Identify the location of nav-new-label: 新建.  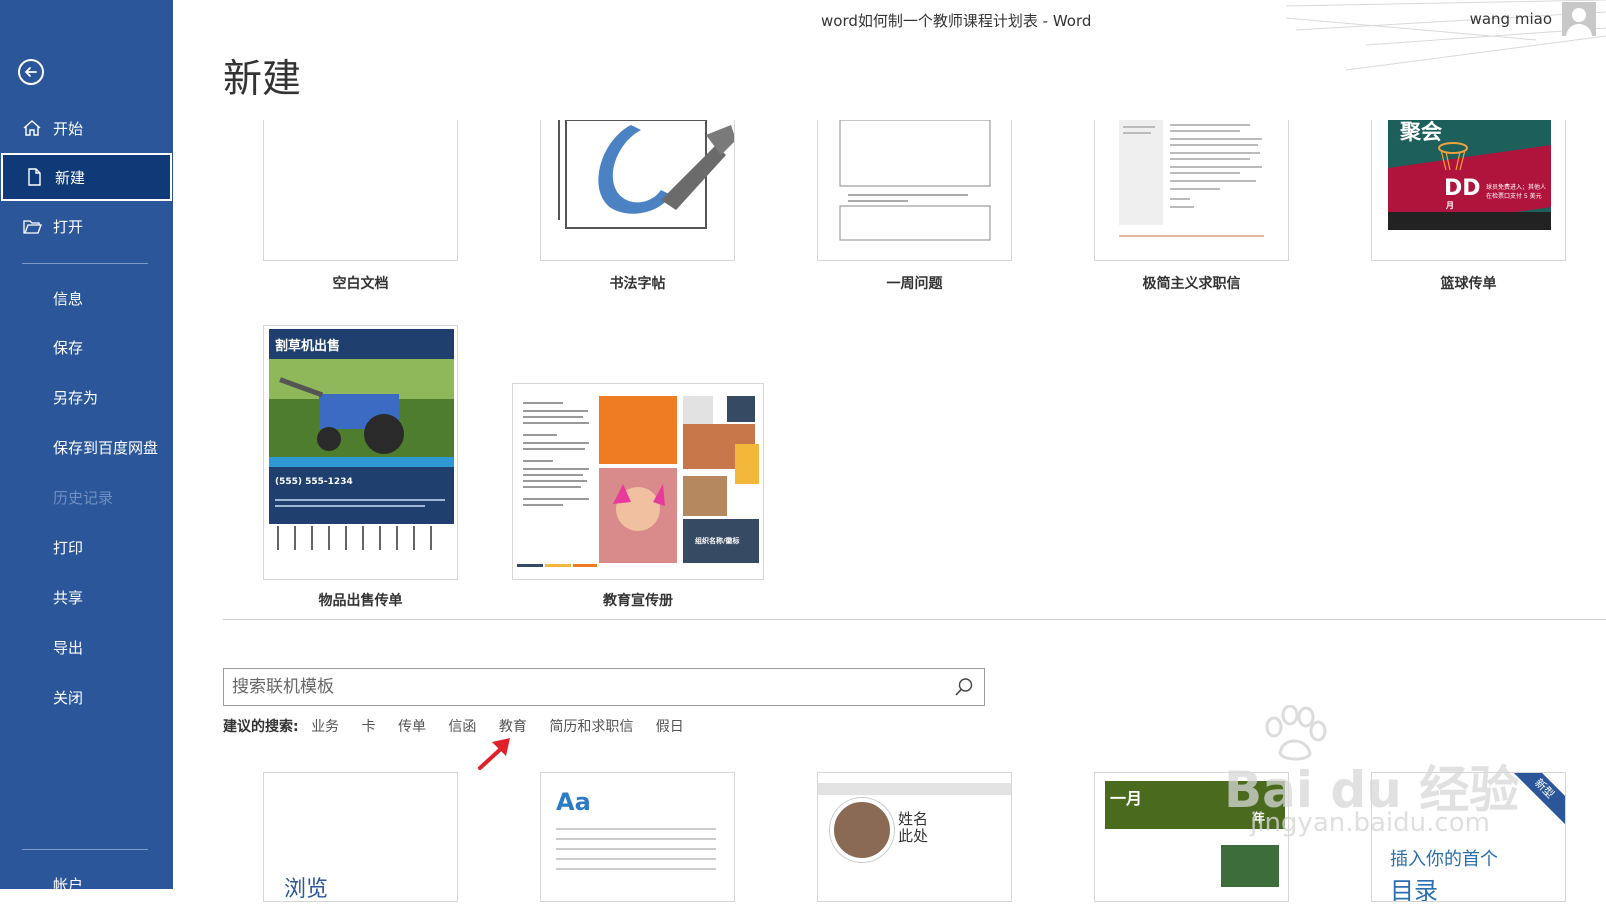
(70, 177).